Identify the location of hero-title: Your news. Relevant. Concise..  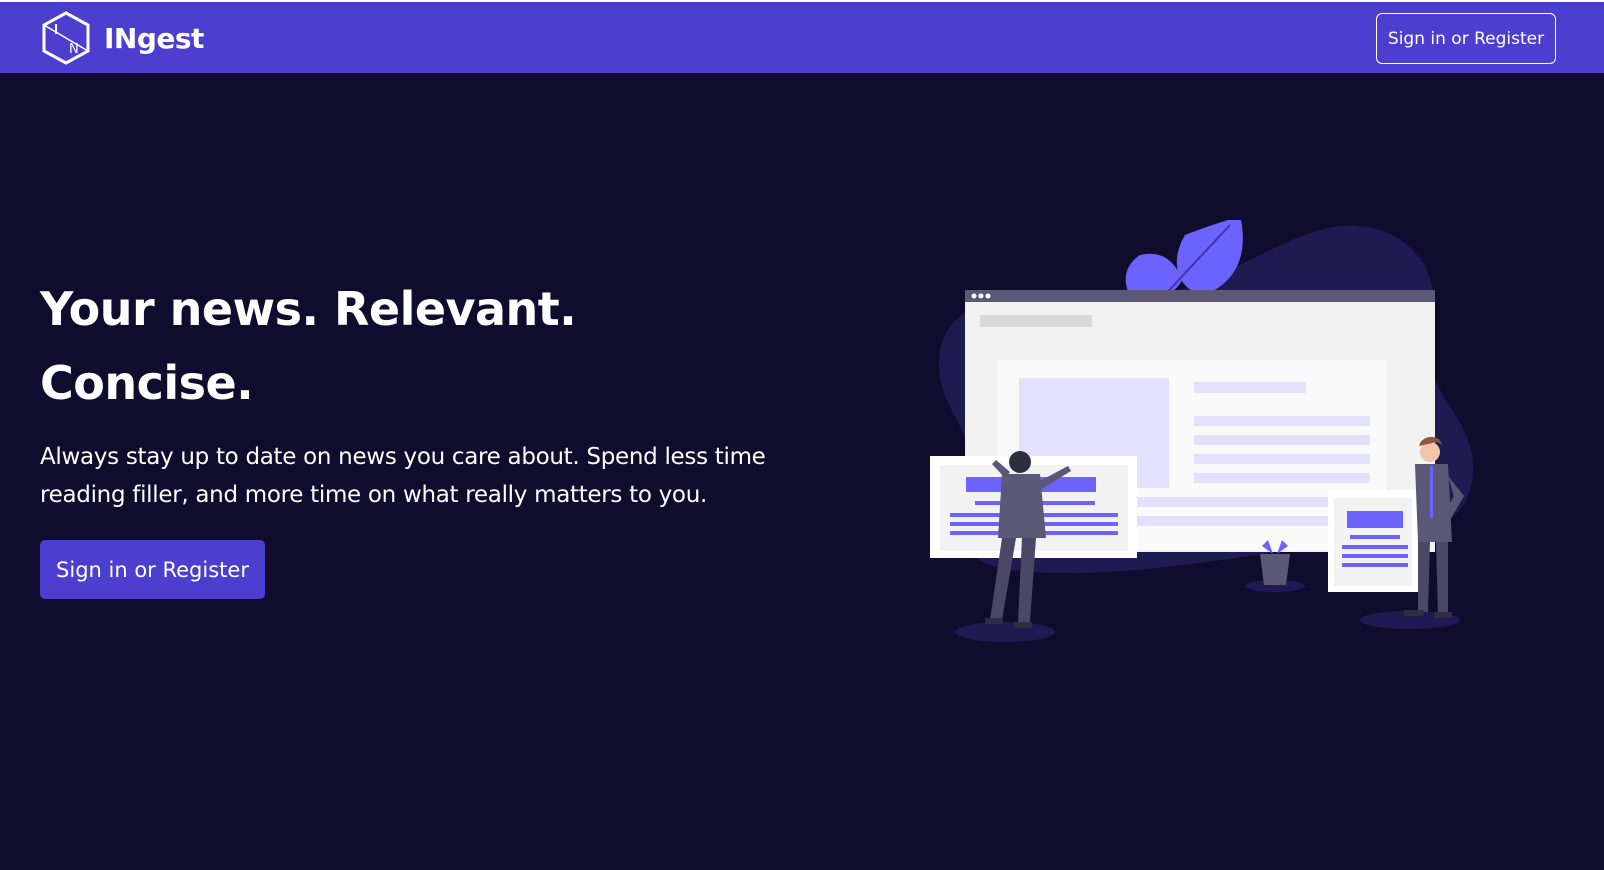
(308, 346).